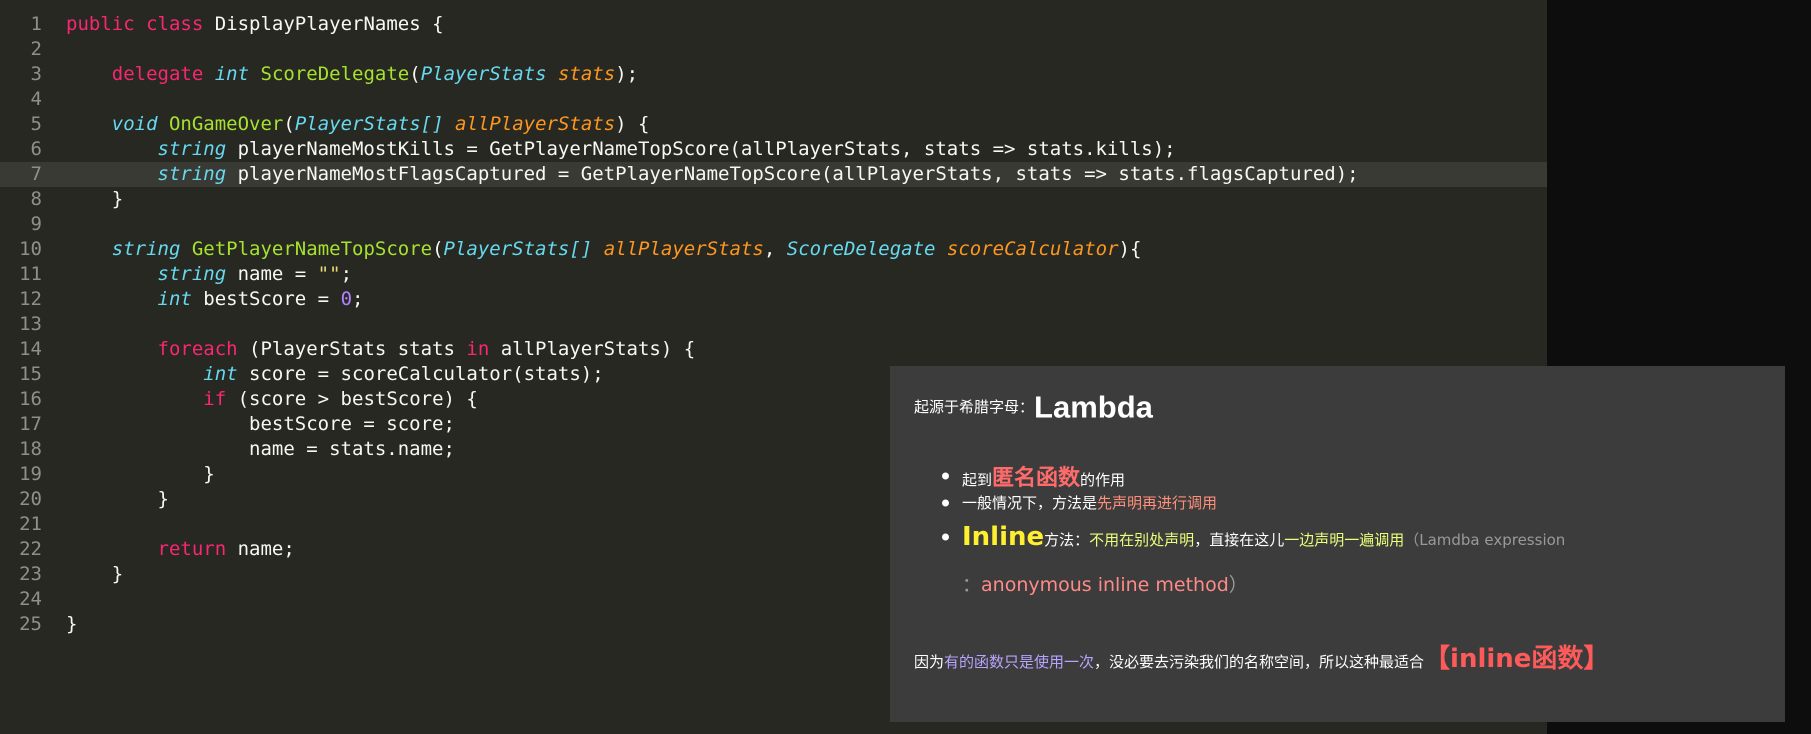 The image size is (1811, 734). Describe the element at coordinates (30, 449) in the screenshot. I see `line-number: 18` at that location.